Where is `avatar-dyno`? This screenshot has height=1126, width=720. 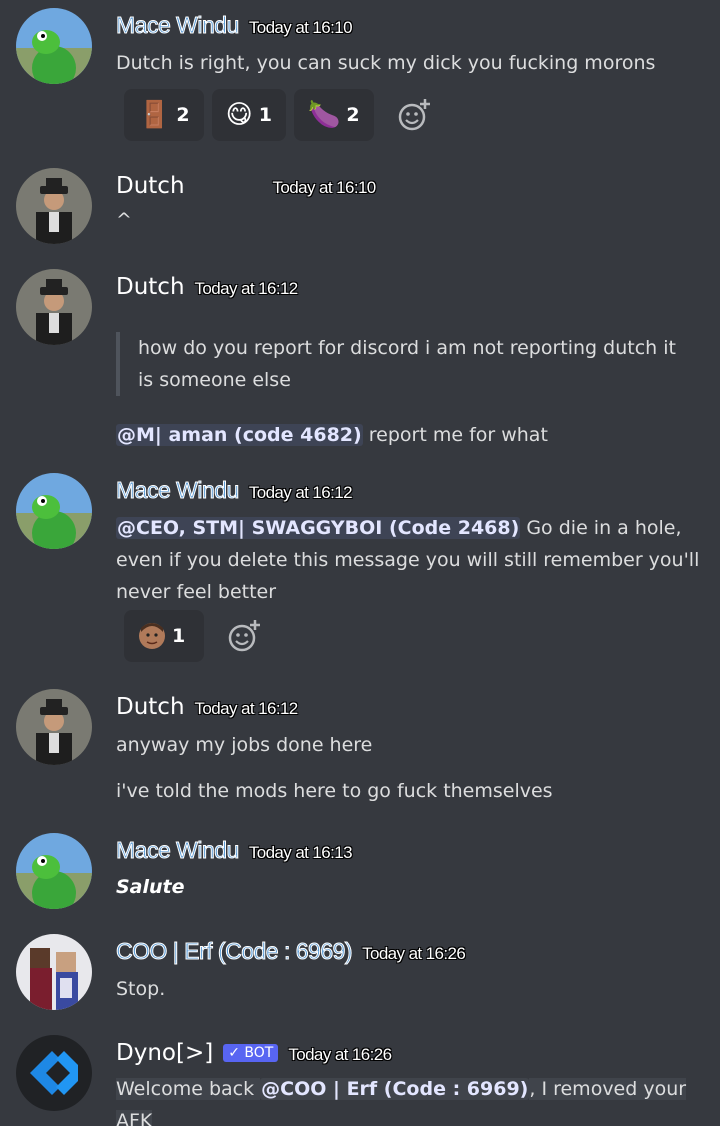
avatar-dyno is located at coordinates (54, 1073).